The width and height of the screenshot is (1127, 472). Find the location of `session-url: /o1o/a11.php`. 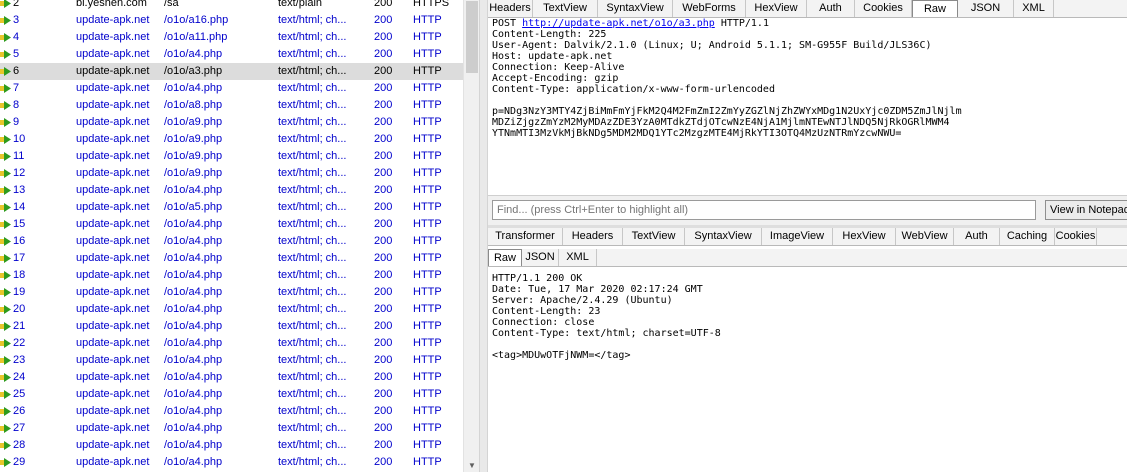

session-url: /o1o/a11.php is located at coordinates (196, 37).